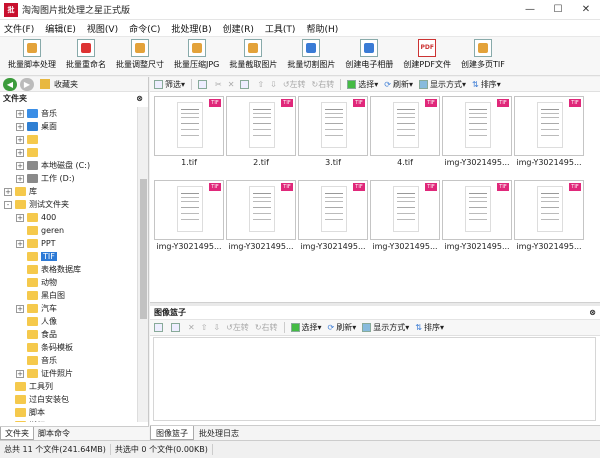  Describe the element at coordinates (68, 420) in the screenshot. I see `tree-item: 燃灯` at that location.